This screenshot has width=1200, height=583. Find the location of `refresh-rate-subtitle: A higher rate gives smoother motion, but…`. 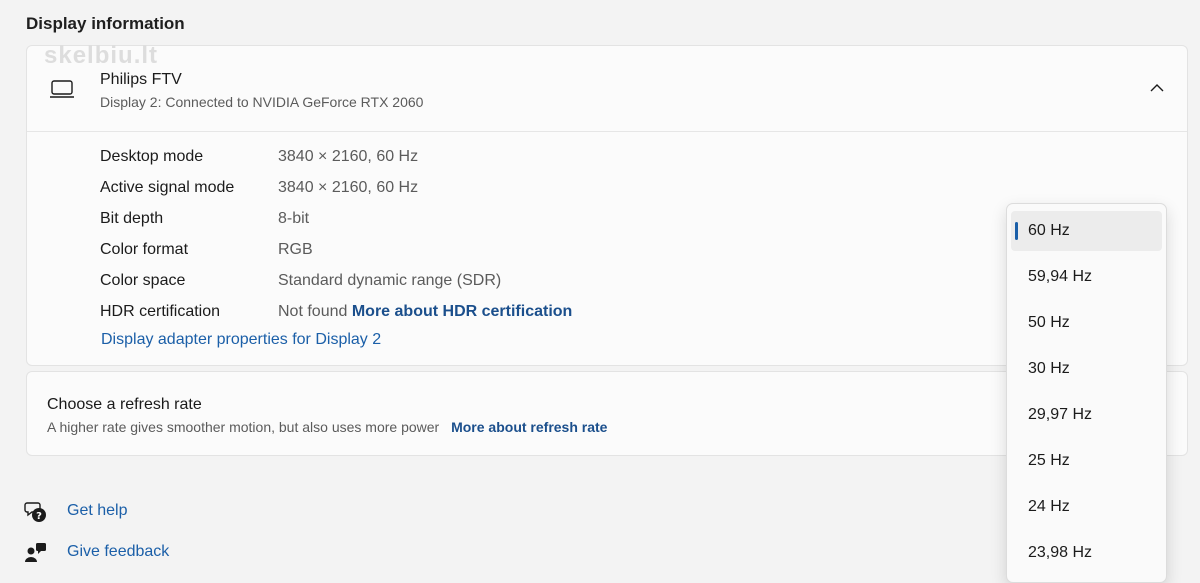

refresh-rate-subtitle: A higher rate gives smoother motion, but… is located at coordinates (243, 427).